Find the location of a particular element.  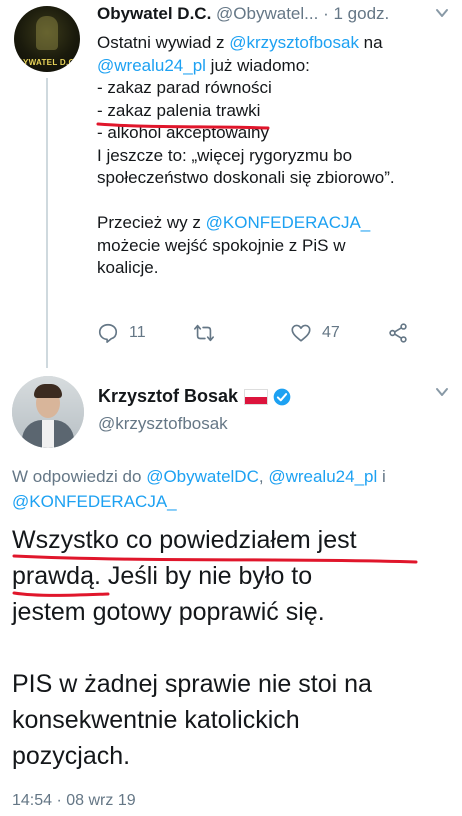

poland-flag-icon is located at coordinates (256, 396).